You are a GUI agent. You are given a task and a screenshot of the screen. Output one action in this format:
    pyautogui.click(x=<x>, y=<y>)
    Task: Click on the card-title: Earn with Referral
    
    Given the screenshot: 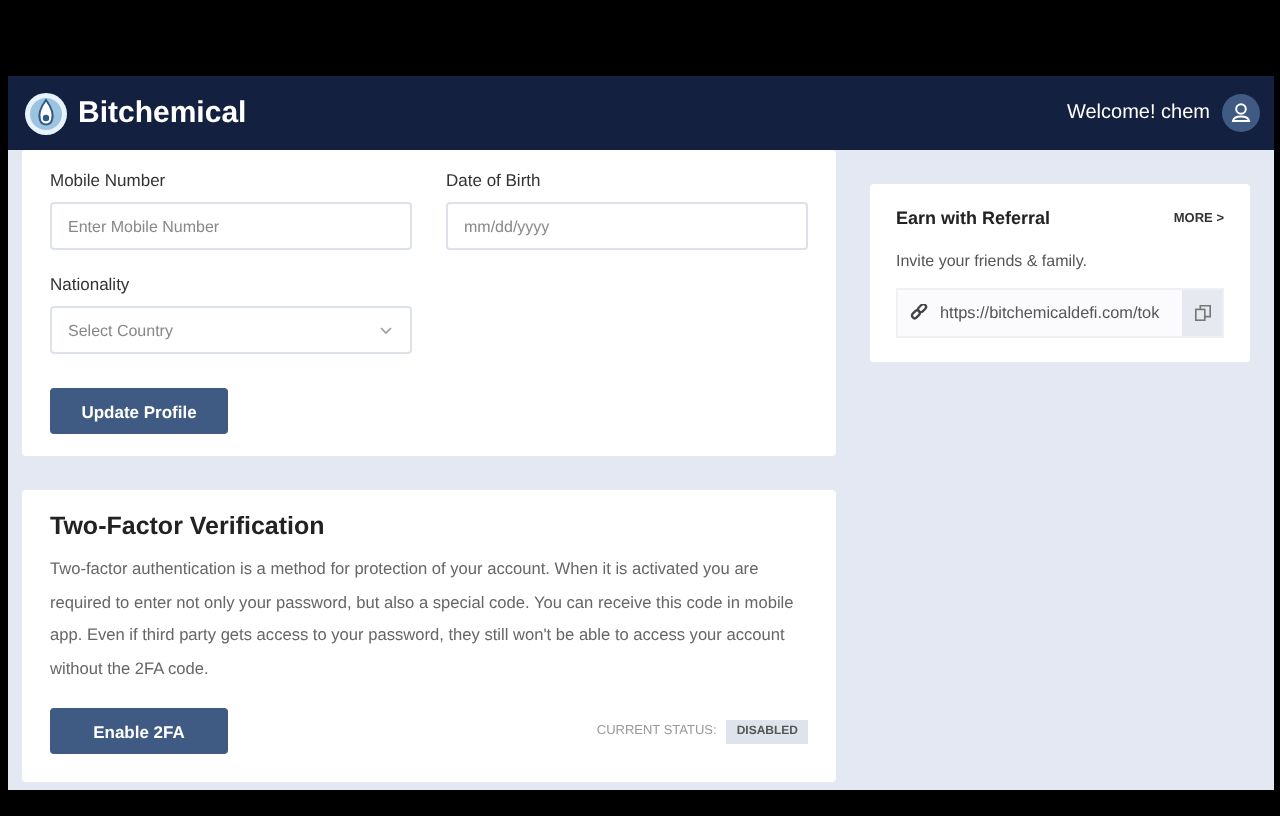 What is the action you would take?
    pyautogui.click(x=973, y=218)
    